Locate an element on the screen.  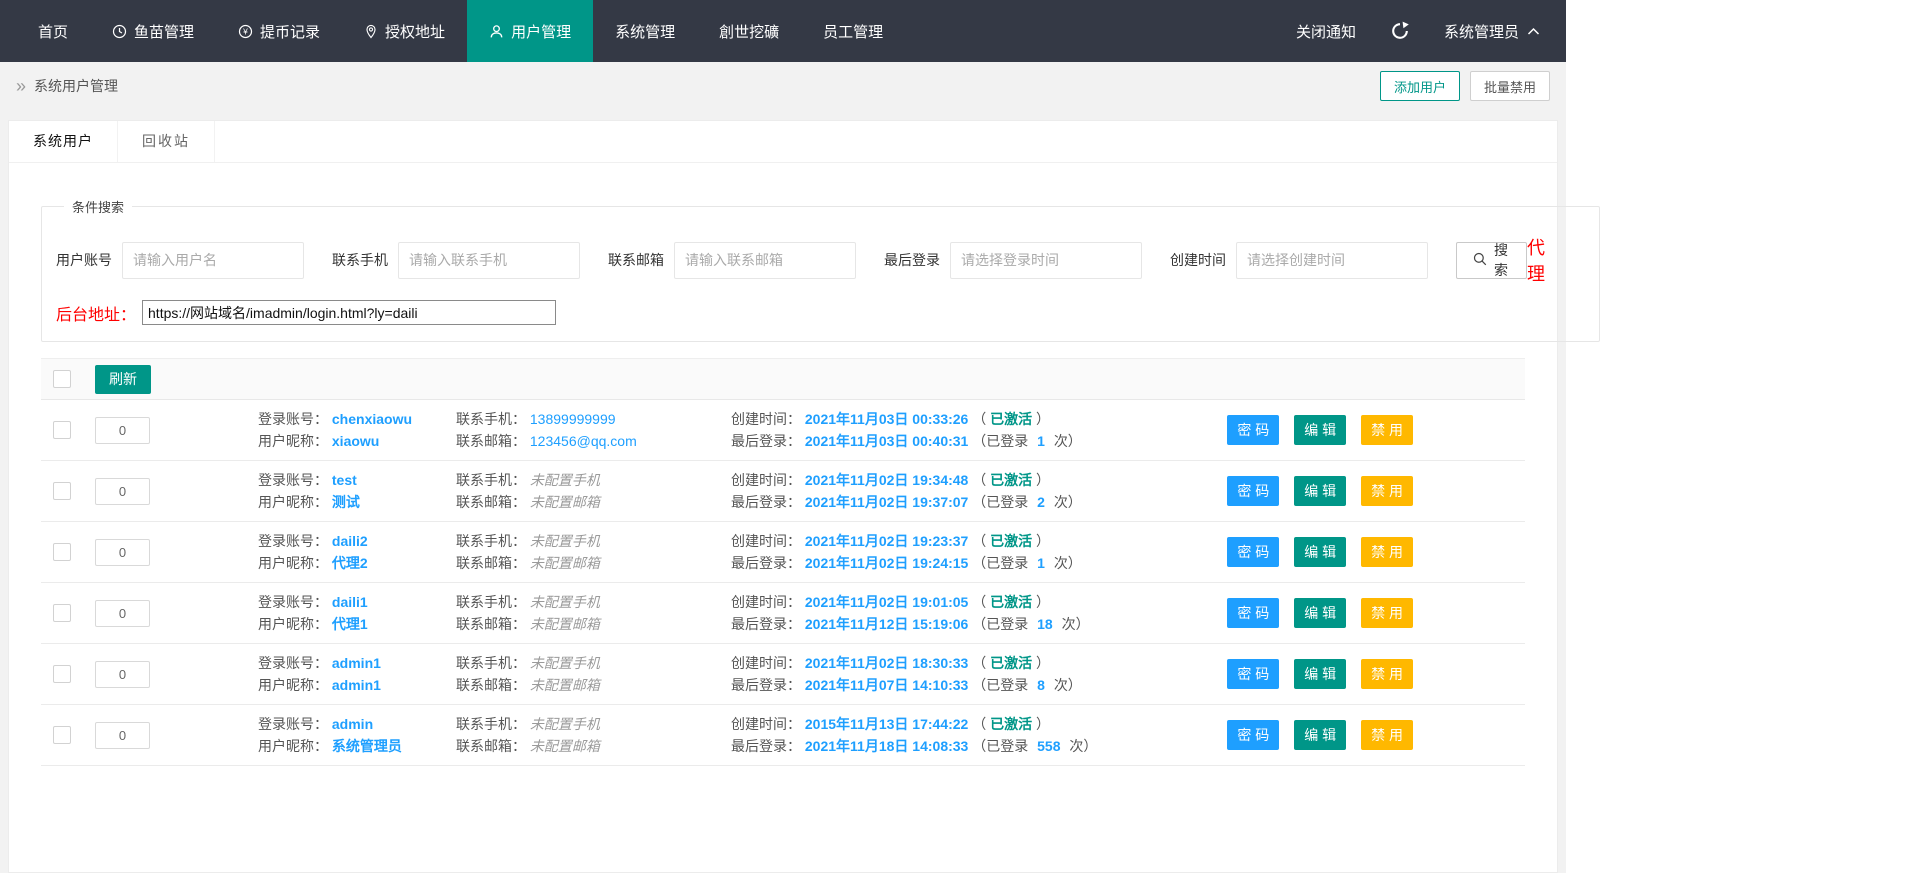
location-pin-icon is located at coordinates (371, 31).